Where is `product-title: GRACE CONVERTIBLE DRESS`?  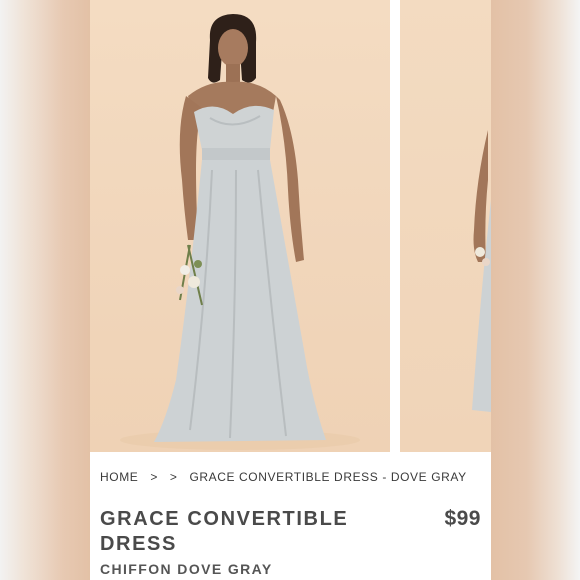
product-title: GRACE CONVERTIBLE DRESS is located at coordinates (224, 531).